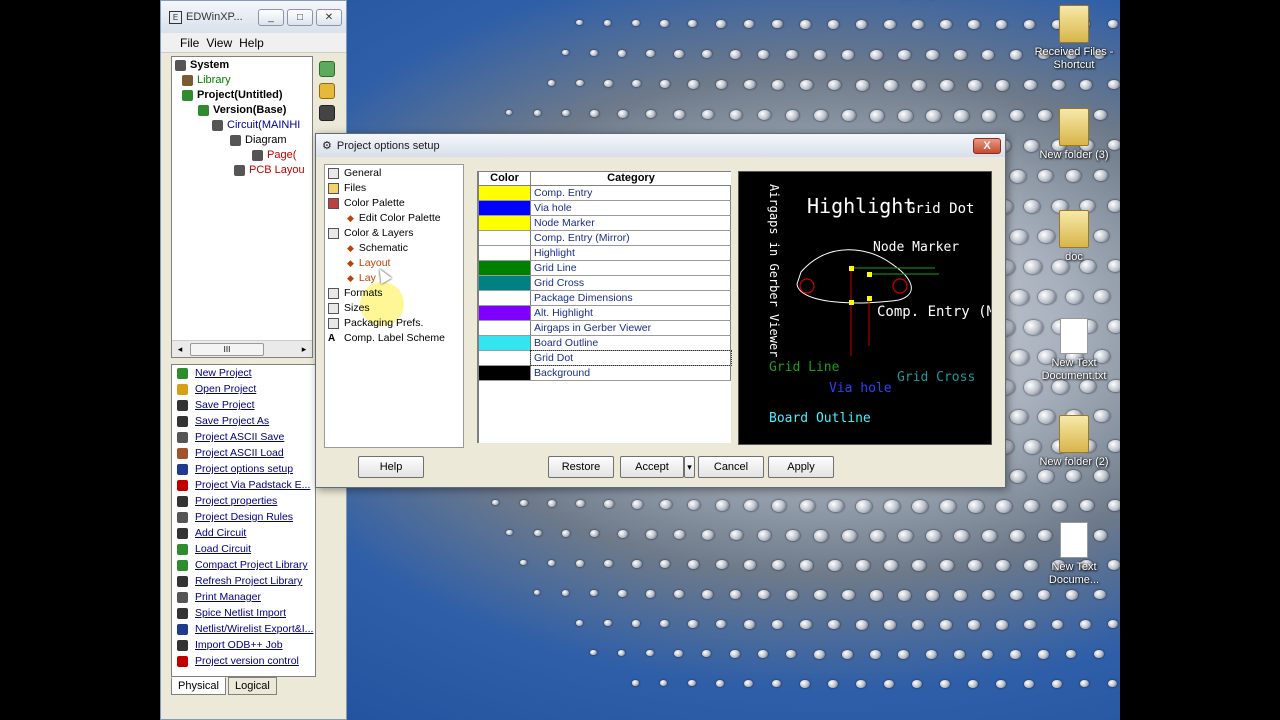 The image size is (1280, 720). Describe the element at coordinates (505, 178) in the screenshot. I see `color-column-header: Color` at that location.